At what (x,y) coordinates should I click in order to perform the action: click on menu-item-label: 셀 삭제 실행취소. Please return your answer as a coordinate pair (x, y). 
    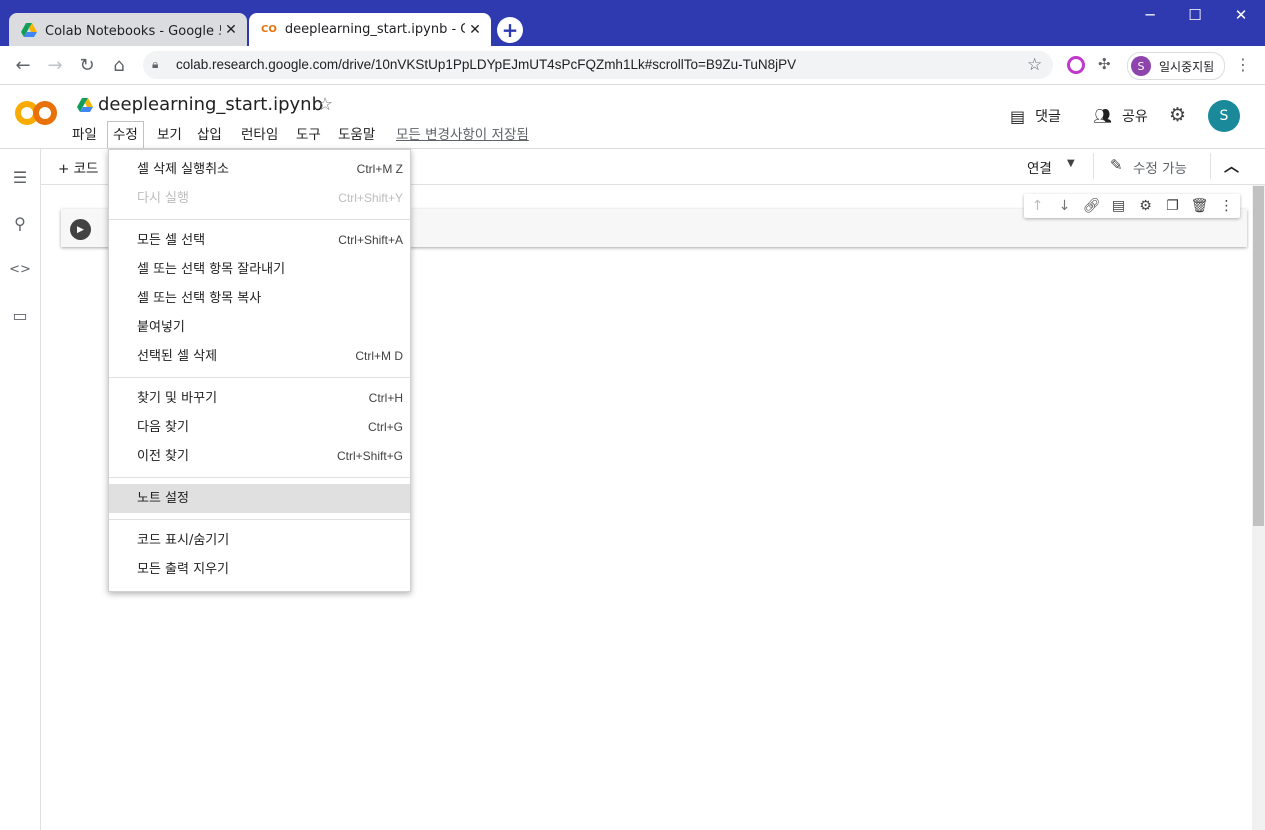
    Looking at the image, I should click on (183, 169).